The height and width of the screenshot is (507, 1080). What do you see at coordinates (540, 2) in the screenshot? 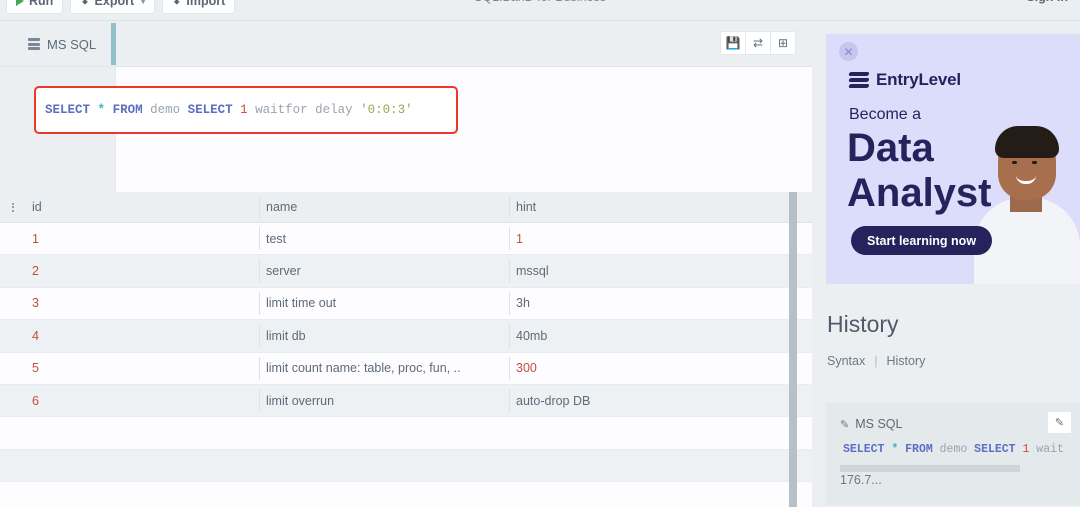
I see `brand-title: SQL.BanD for Business` at bounding box center [540, 2].